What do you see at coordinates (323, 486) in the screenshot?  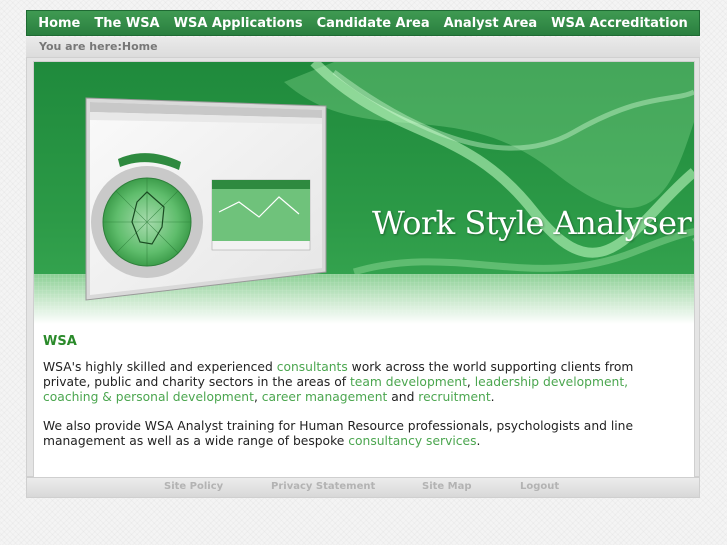 I see `footer-privacy-statement: Privacy Statement` at bounding box center [323, 486].